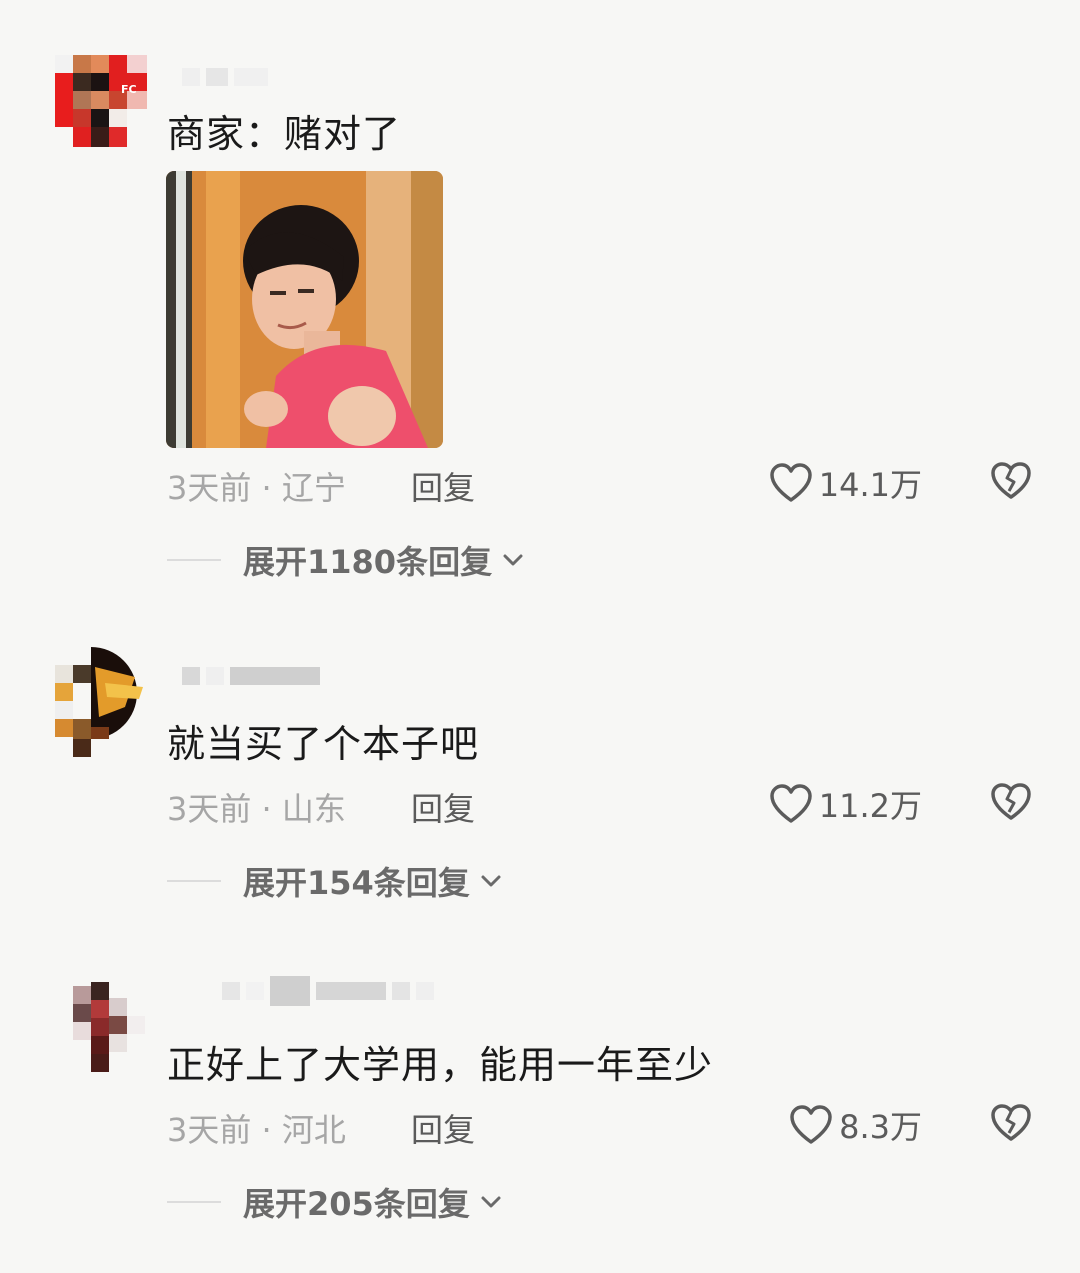 Image resolution: width=1080 pixels, height=1273 pixels. I want to click on comment-meta: 3天前 · 河北, so click(256, 1130).